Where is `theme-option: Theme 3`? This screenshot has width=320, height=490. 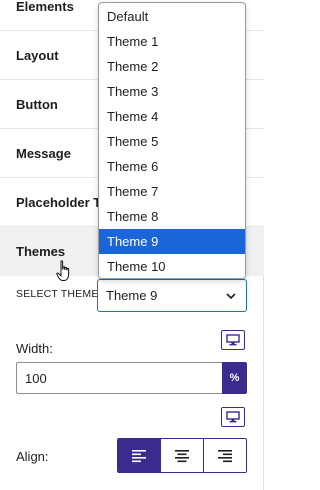
theme-option: Theme 3 is located at coordinates (172, 91).